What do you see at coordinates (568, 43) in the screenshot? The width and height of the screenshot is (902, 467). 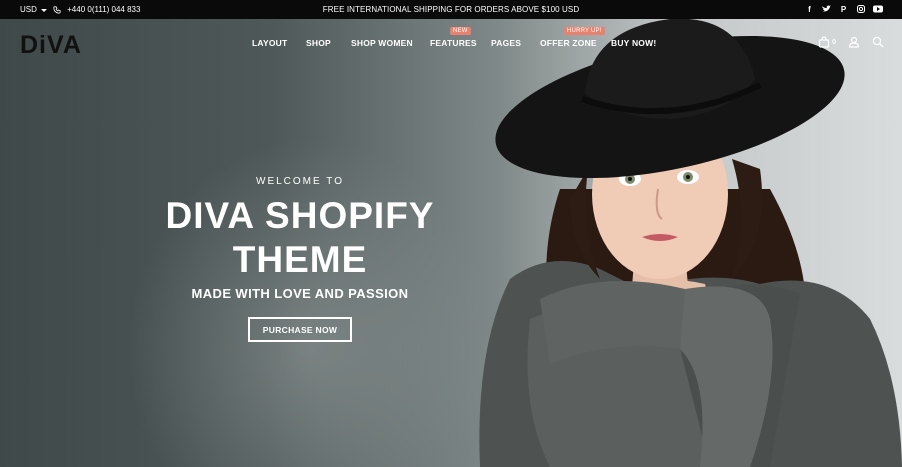 I see `nav-item-offer-zone-label: OFFER ZONE` at bounding box center [568, 43].